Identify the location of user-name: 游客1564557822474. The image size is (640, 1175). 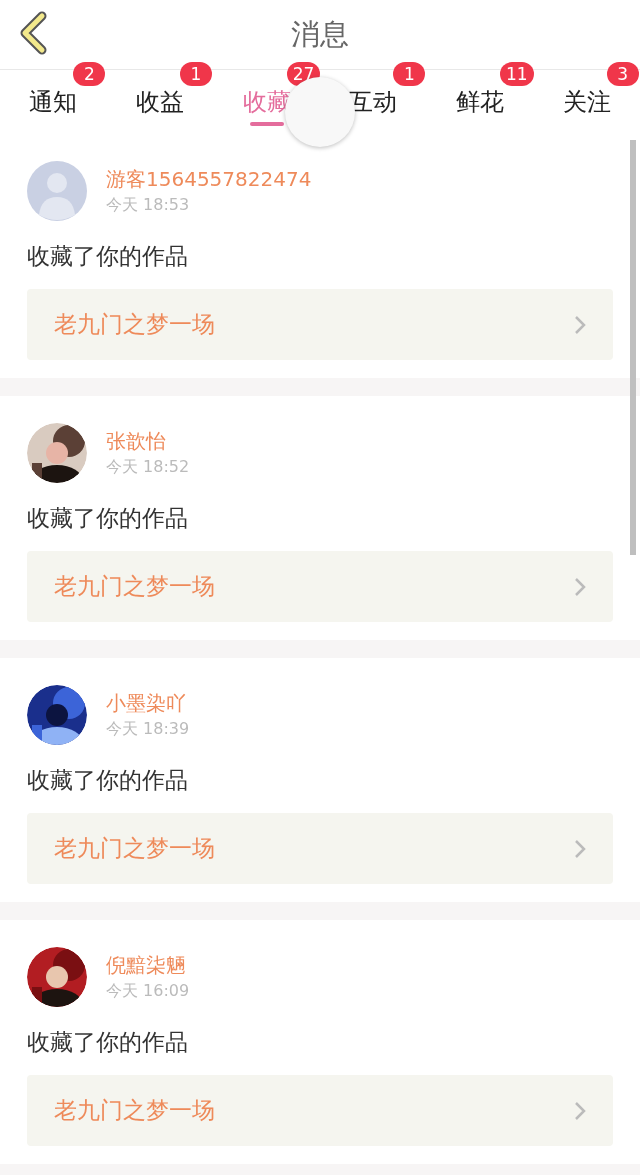
(209, 179).